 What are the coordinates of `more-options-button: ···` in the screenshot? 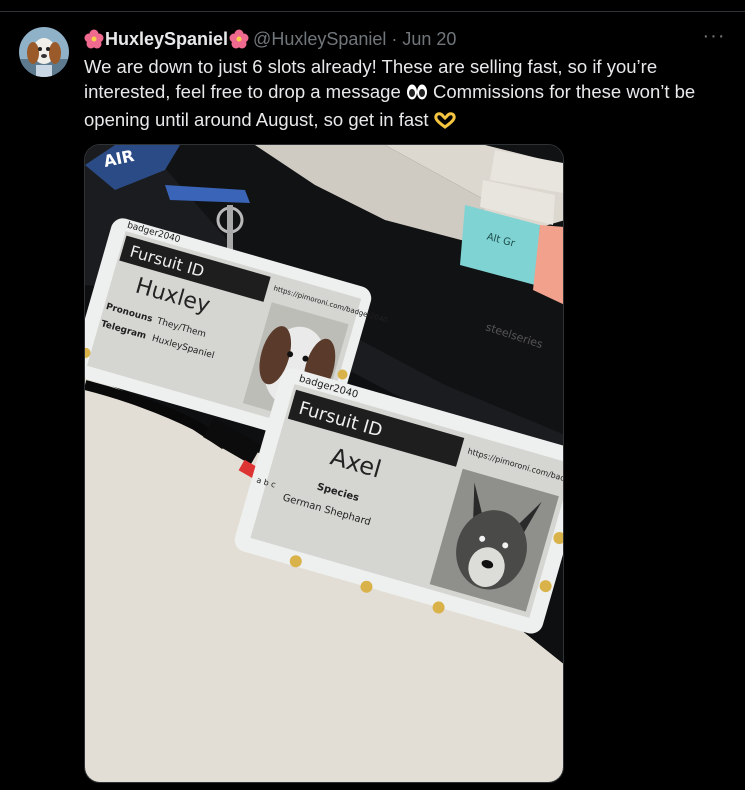 It's located at (714, 37).